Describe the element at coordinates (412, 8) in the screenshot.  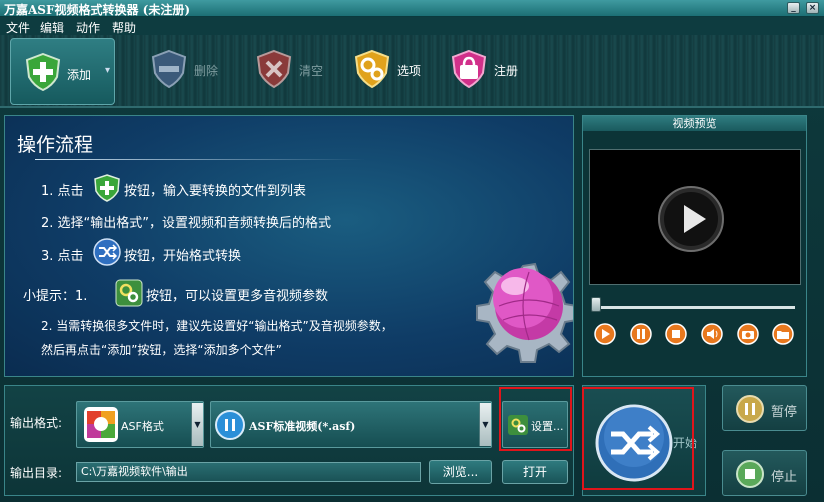
I see `title-bar: 万嘉ASF视频格式转换器 (未注册) _ ×` at that location.